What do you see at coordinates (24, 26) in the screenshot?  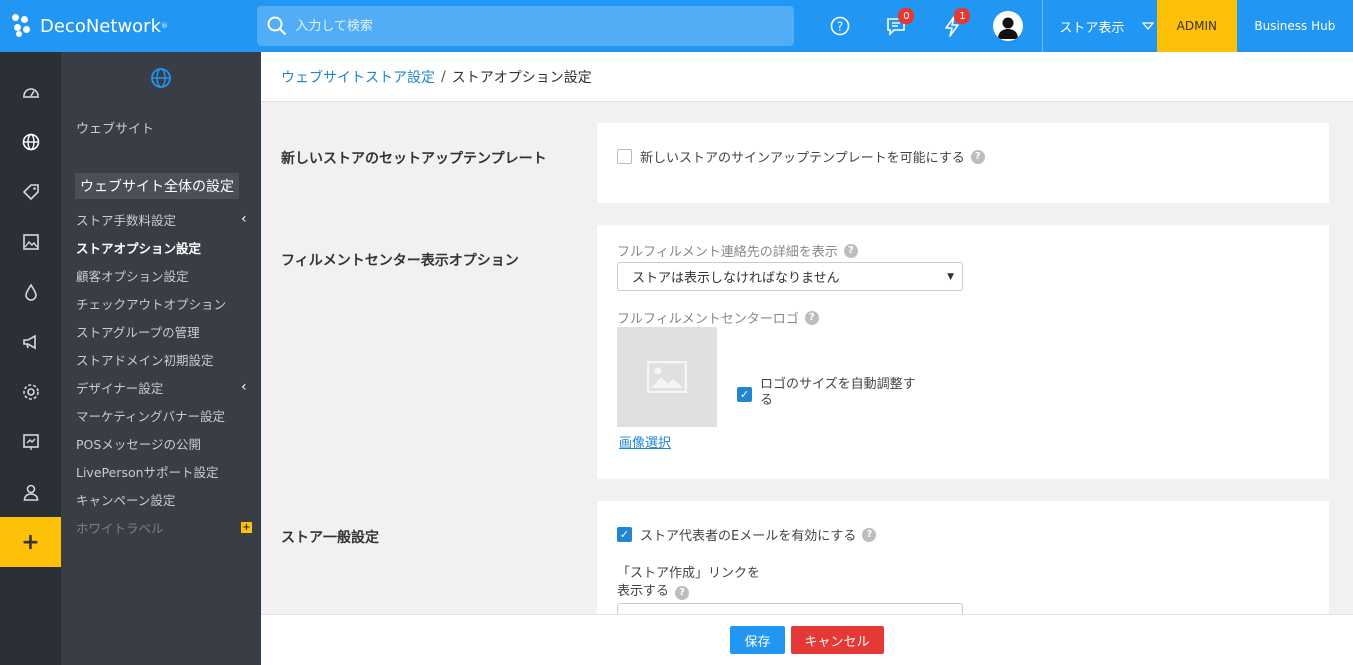 I see `deconetwork-logo-icon` at bounding box center [24, 26].